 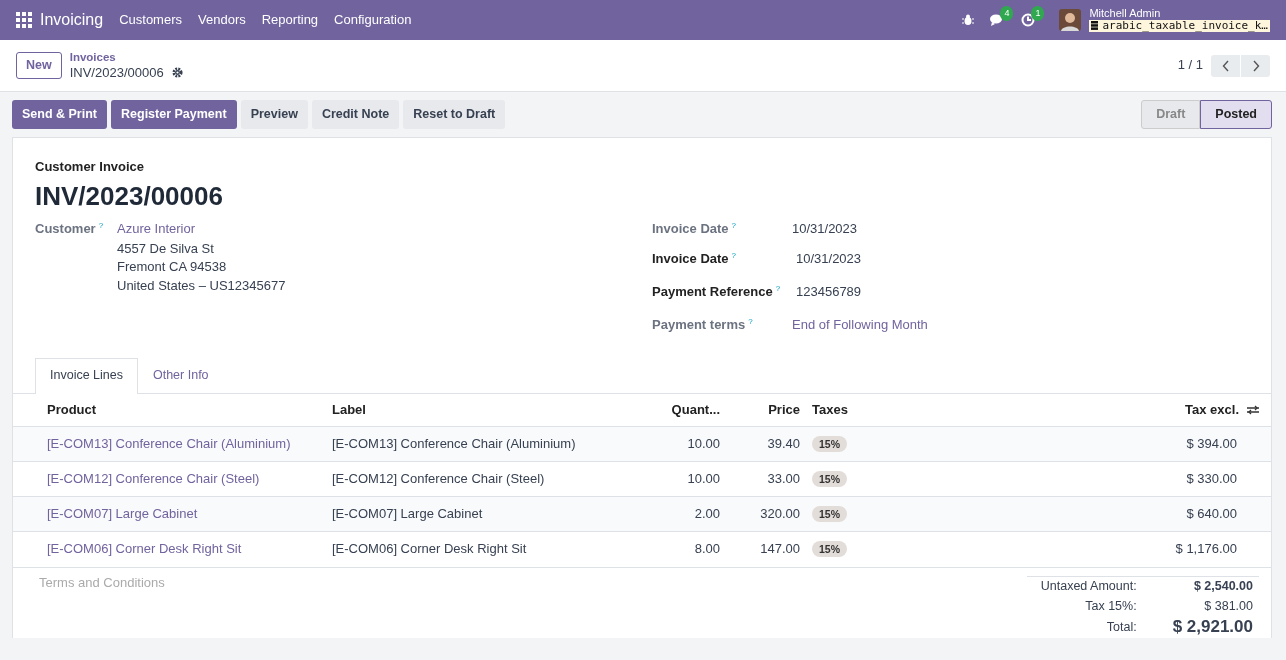 I want to click on total-label: Tax 15%:, so click(x=1111, y=606).